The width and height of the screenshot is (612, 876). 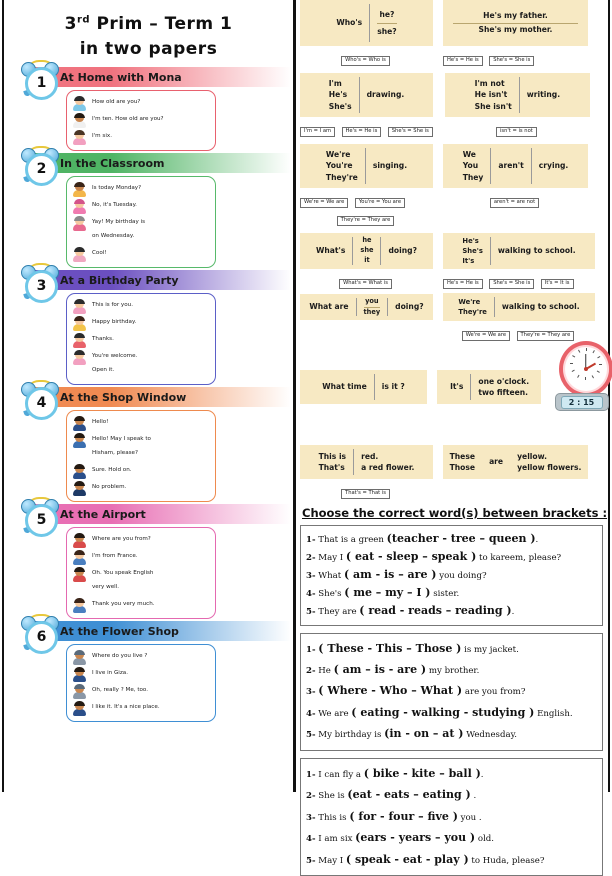 I want to click on exercise-item: 5- They are ( read - reads – reading )., so click(x=451, y=611).